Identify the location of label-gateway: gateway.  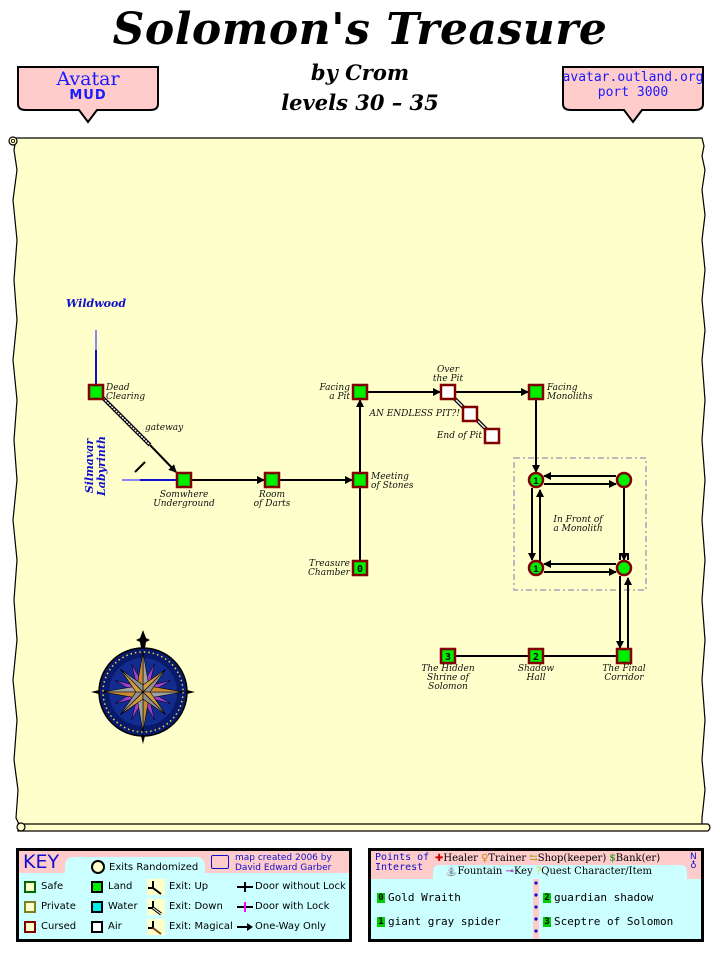
(164, 428).